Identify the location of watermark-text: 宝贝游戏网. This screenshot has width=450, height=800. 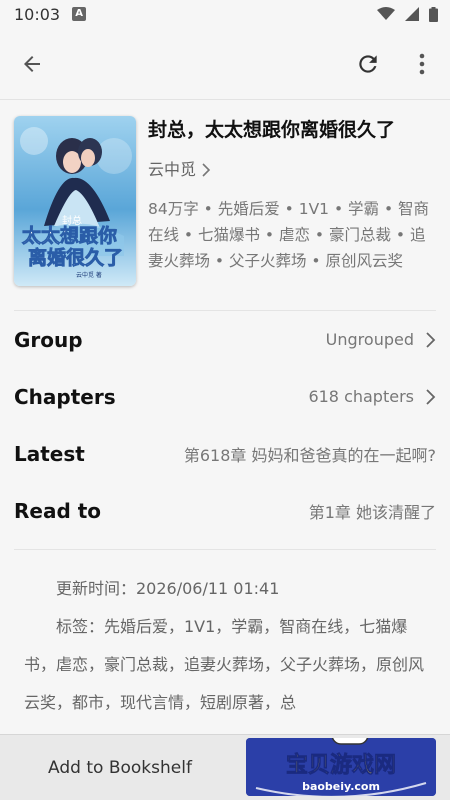
(341, 765).